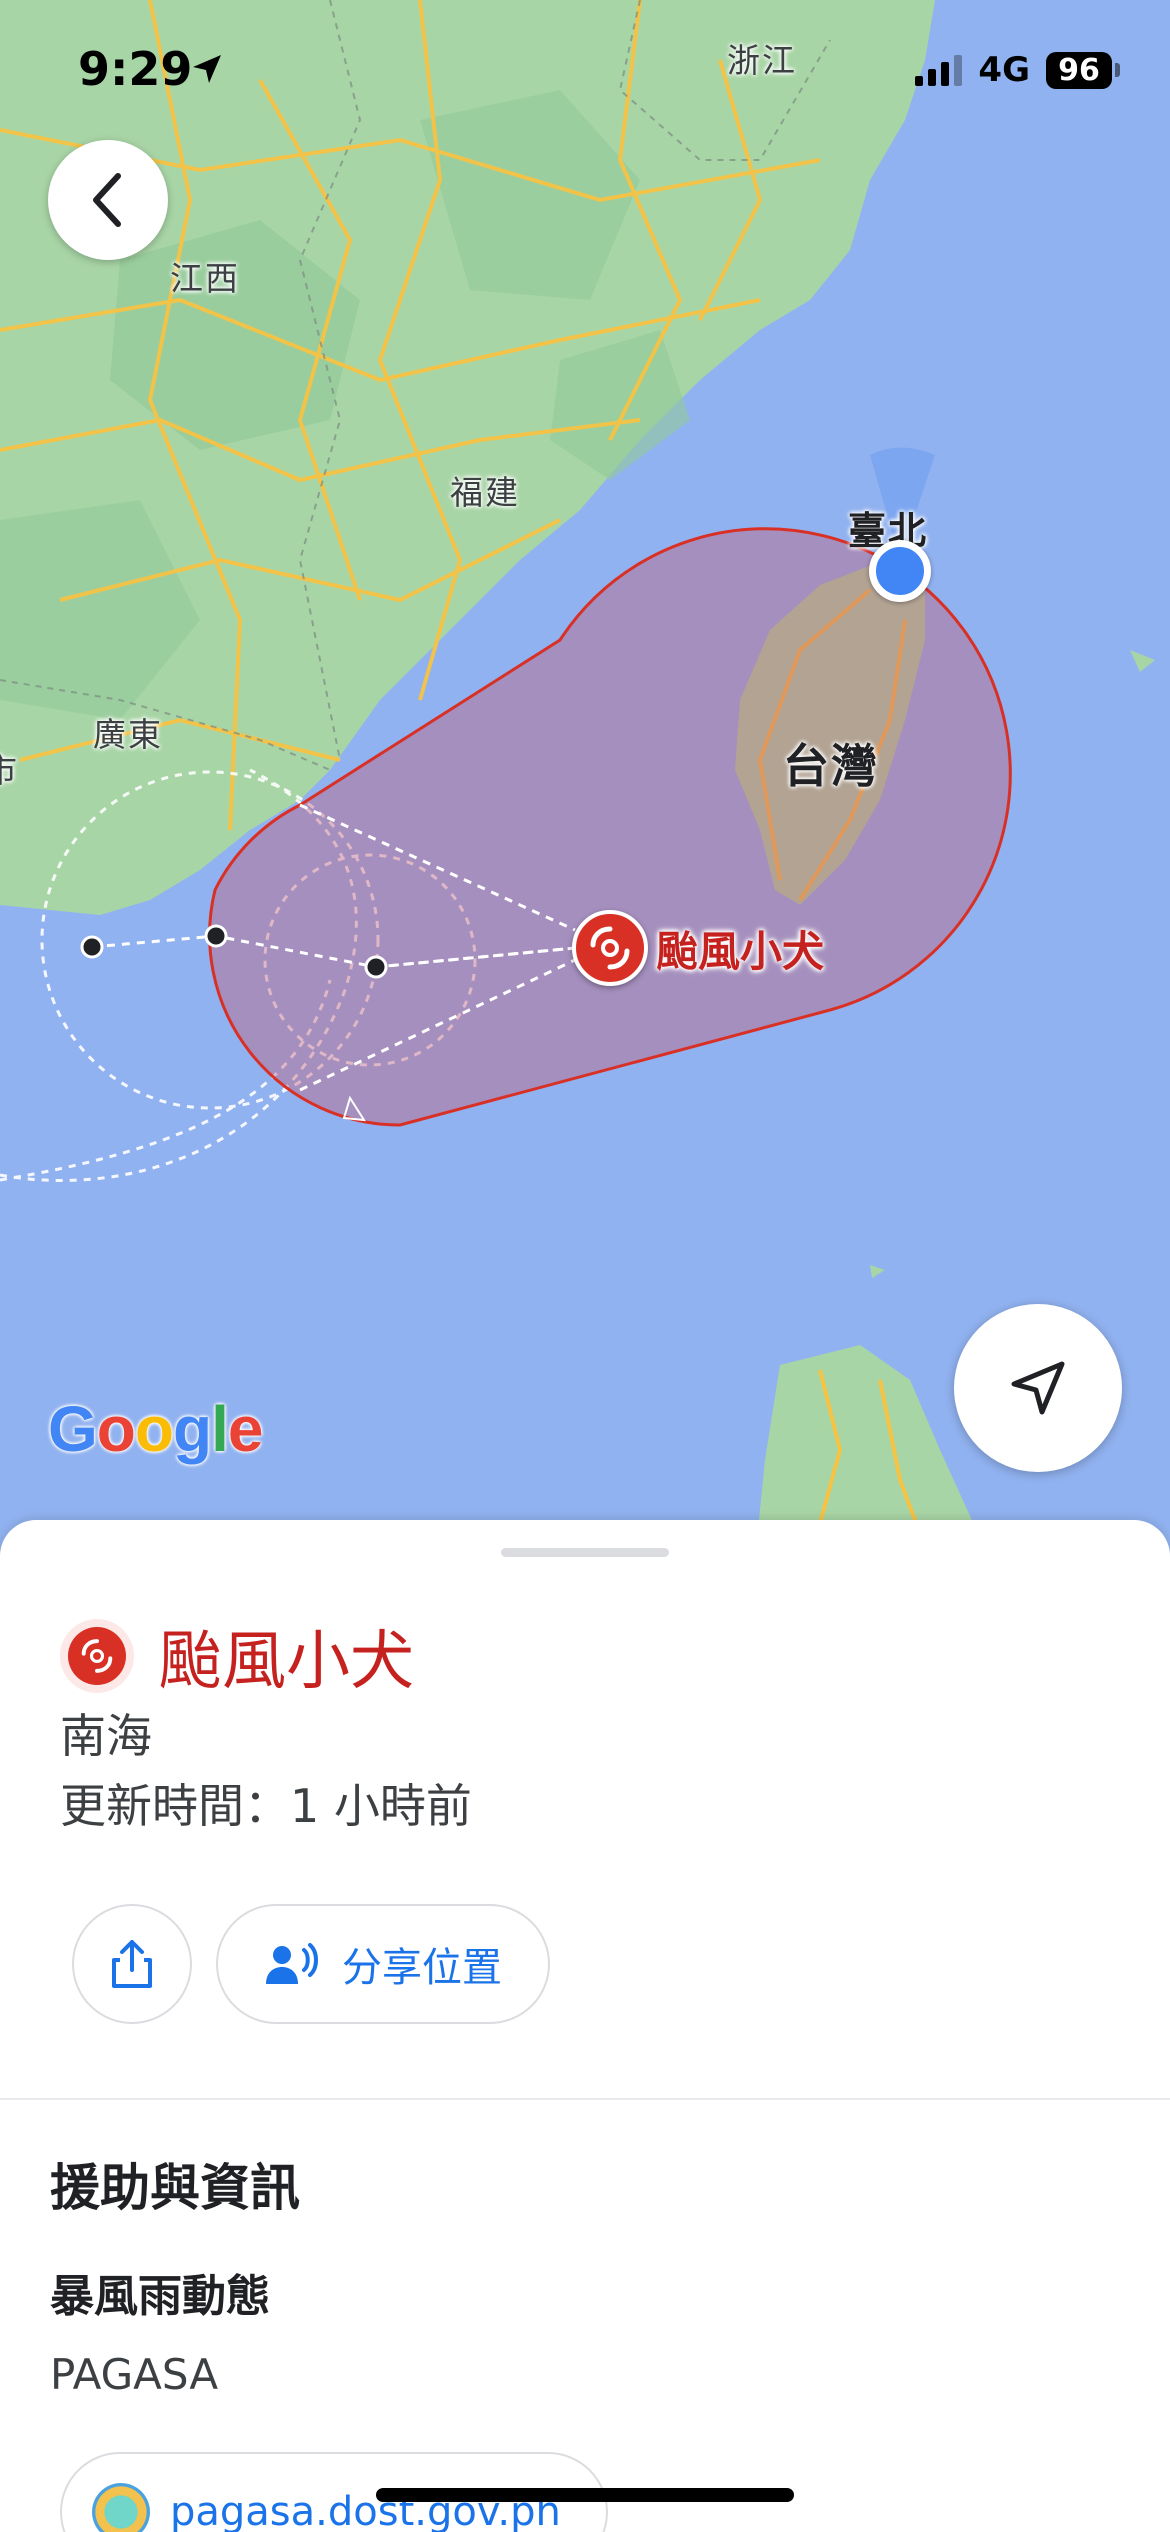 The image size is (1170, 2532). What do you see at coordinates (740, 948) in the screenshot?
I see `typhoon-map-label: 颱風小犬` at bounding box center [740, 948].